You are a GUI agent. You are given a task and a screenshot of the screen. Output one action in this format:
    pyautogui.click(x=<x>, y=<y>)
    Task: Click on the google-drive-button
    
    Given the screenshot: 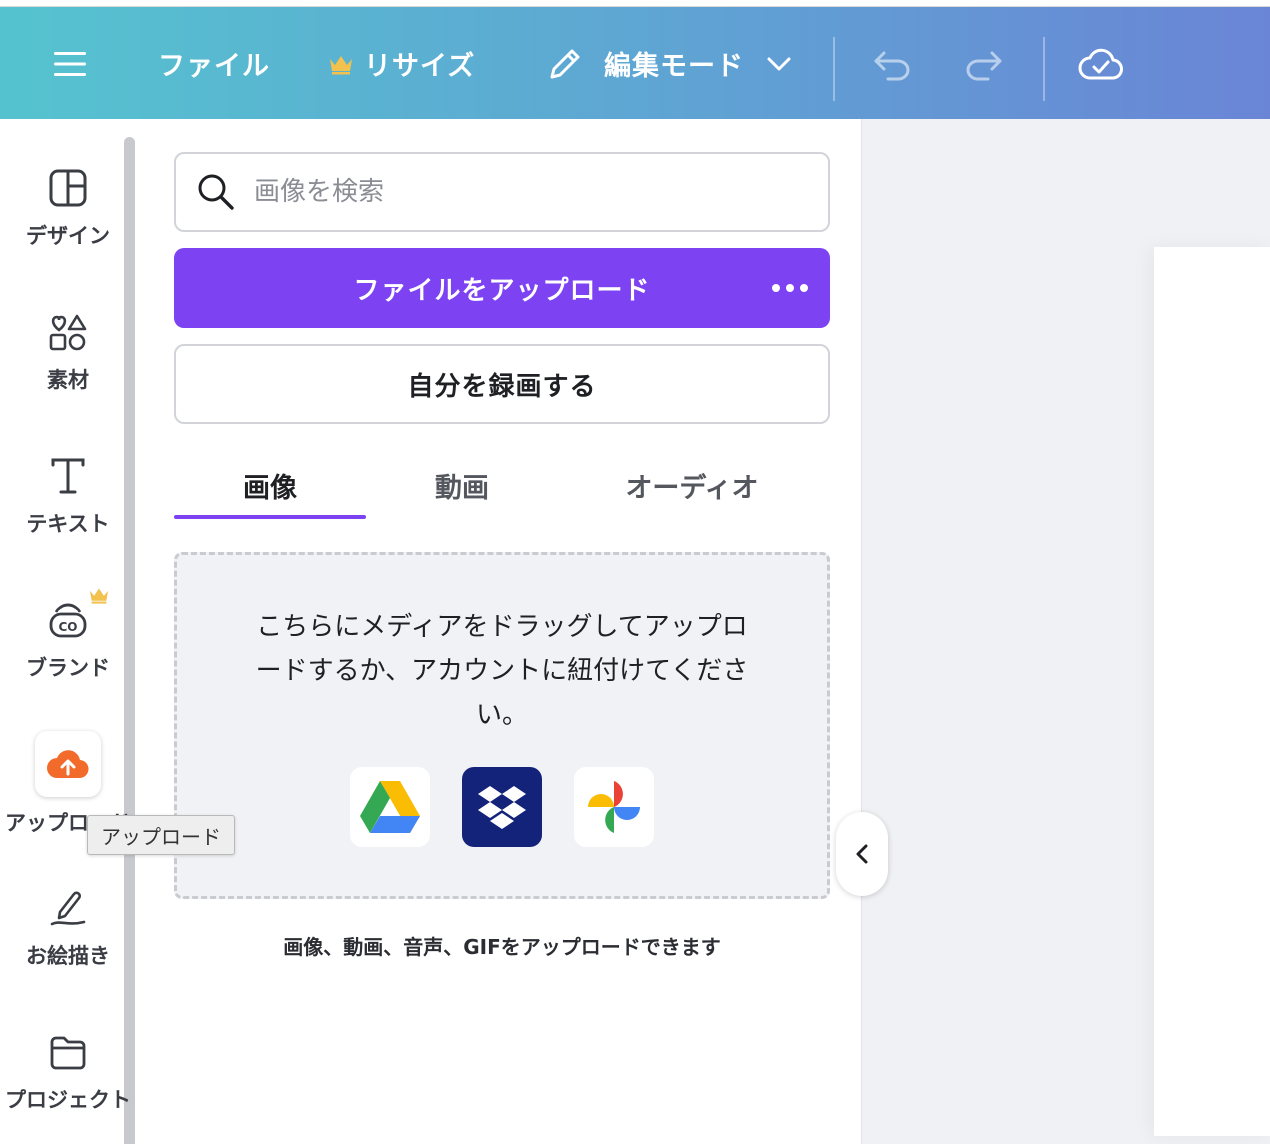 What is the action you would take?
    pyautogui.click(x=390, y=807)
    